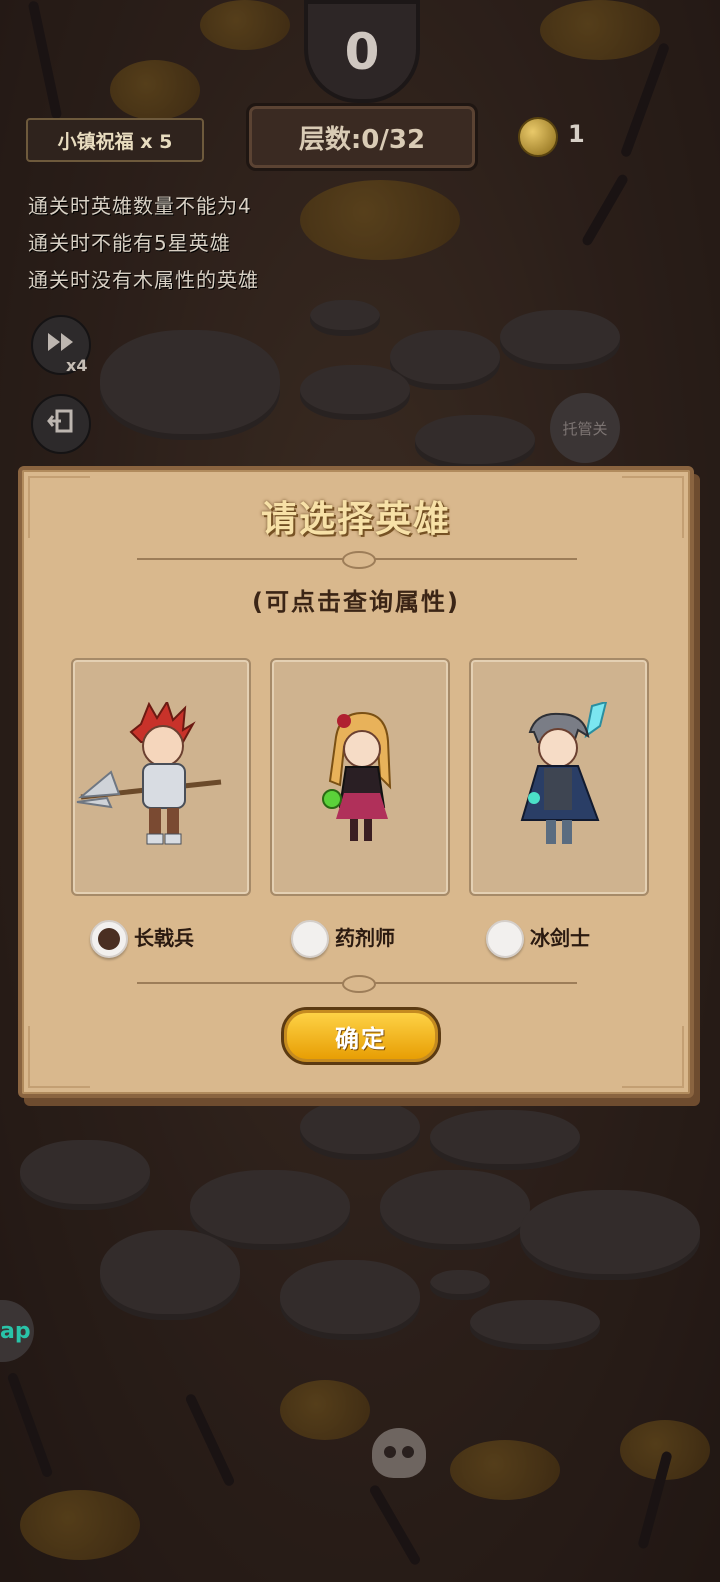 Image resolution: width=720 pixels, height=1582 pixels. I want to click on hero-card-ice-swordsman, so click(559, 777).